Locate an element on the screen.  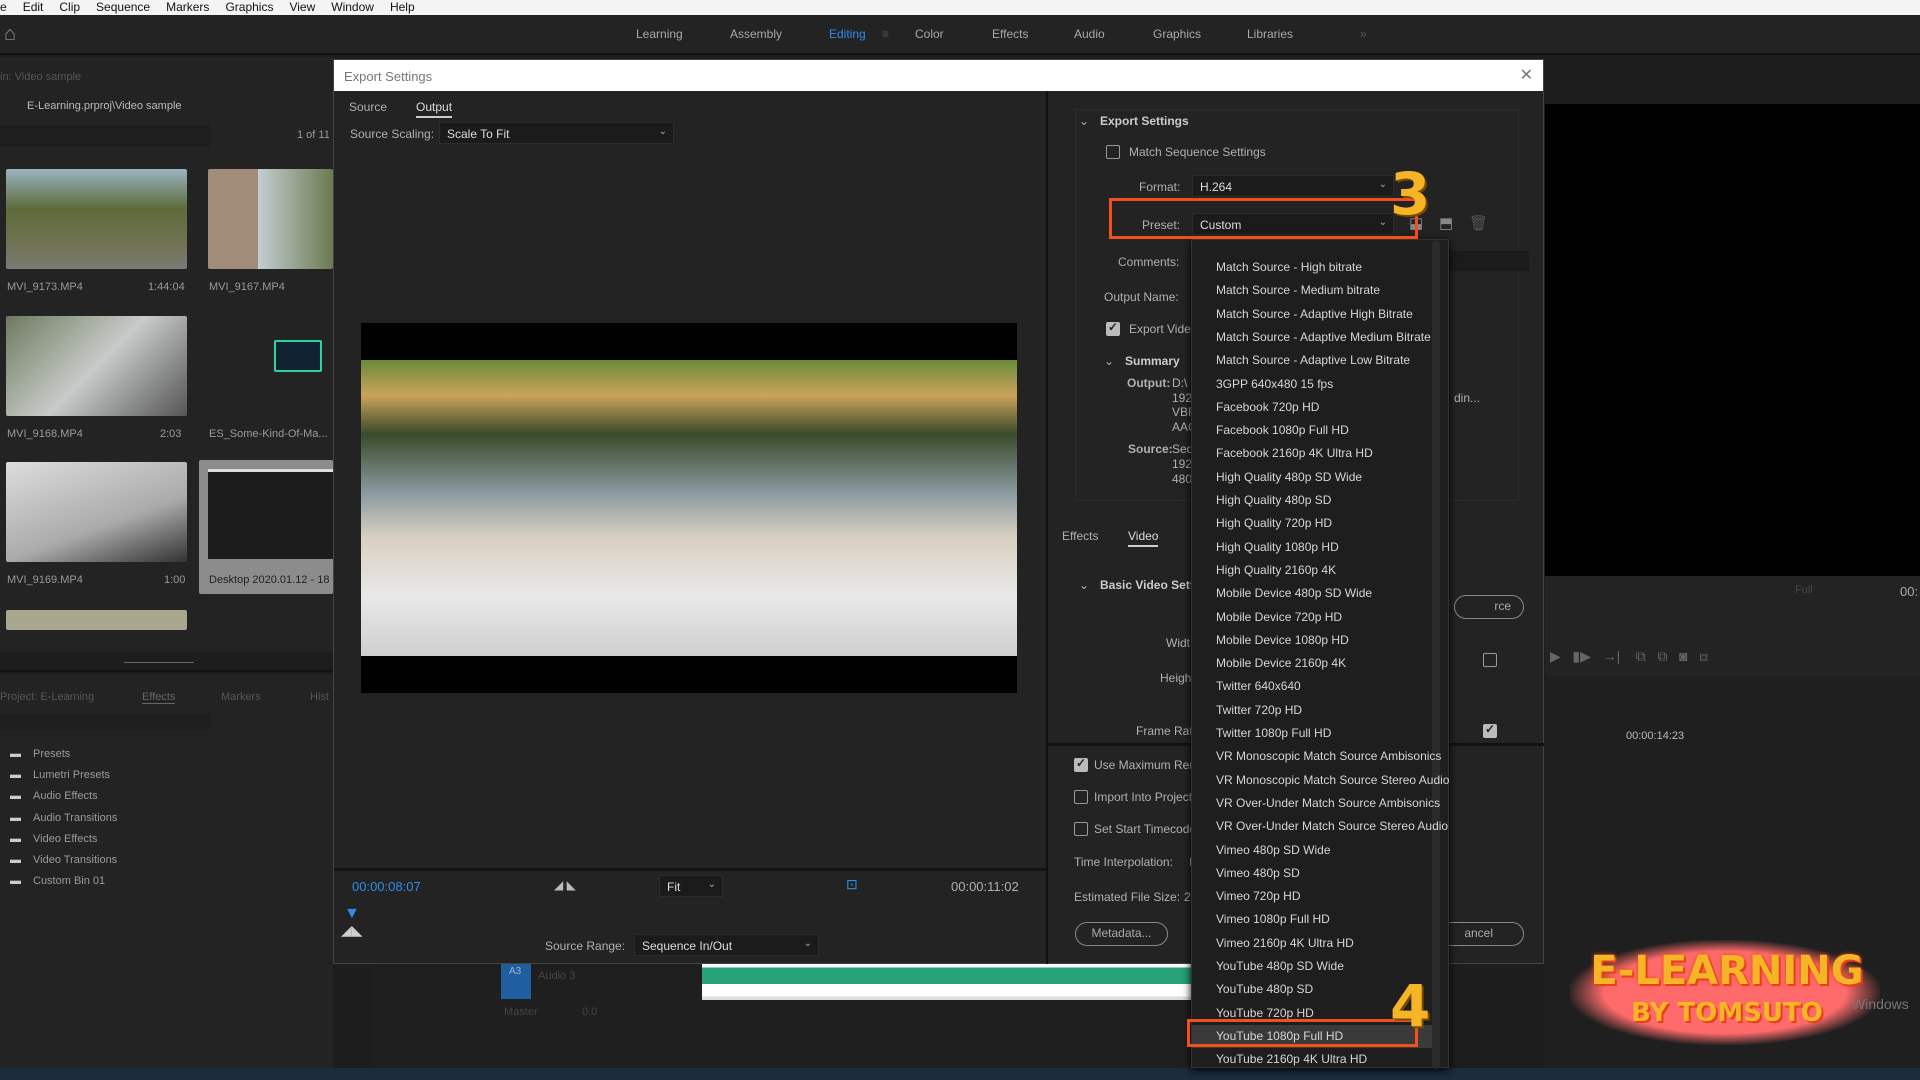
preset-option: VR Monoscopic Match Source Ambisonics is located at coordinates (1316, 756).